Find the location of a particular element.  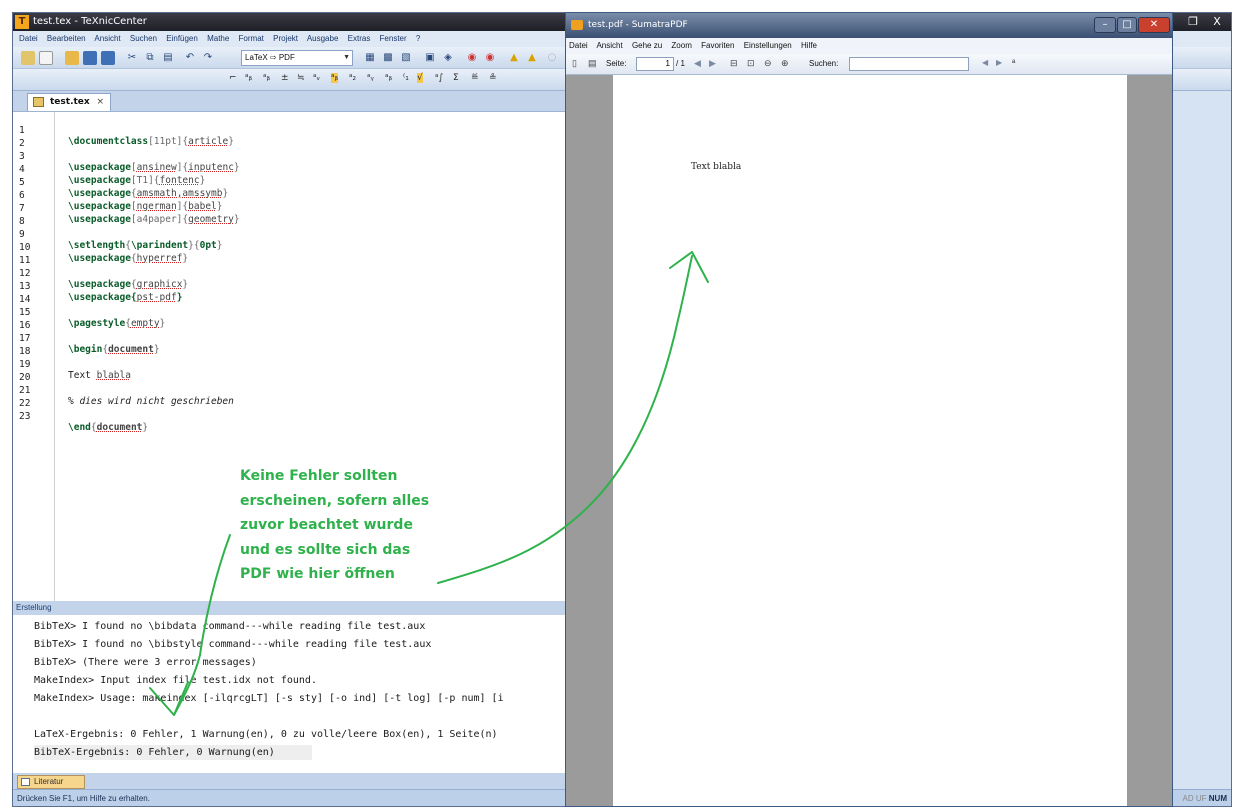

new-project-icon is located at coordinates (28, 58).